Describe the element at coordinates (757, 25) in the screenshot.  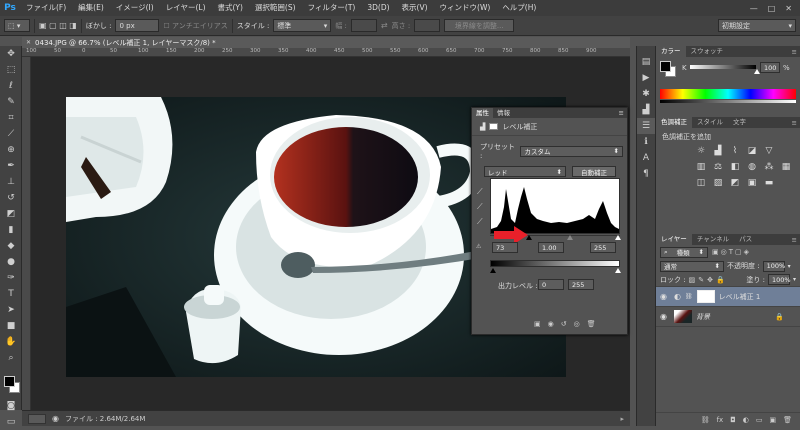
I see `workspace-select: 初期設定 ▾` at that location.